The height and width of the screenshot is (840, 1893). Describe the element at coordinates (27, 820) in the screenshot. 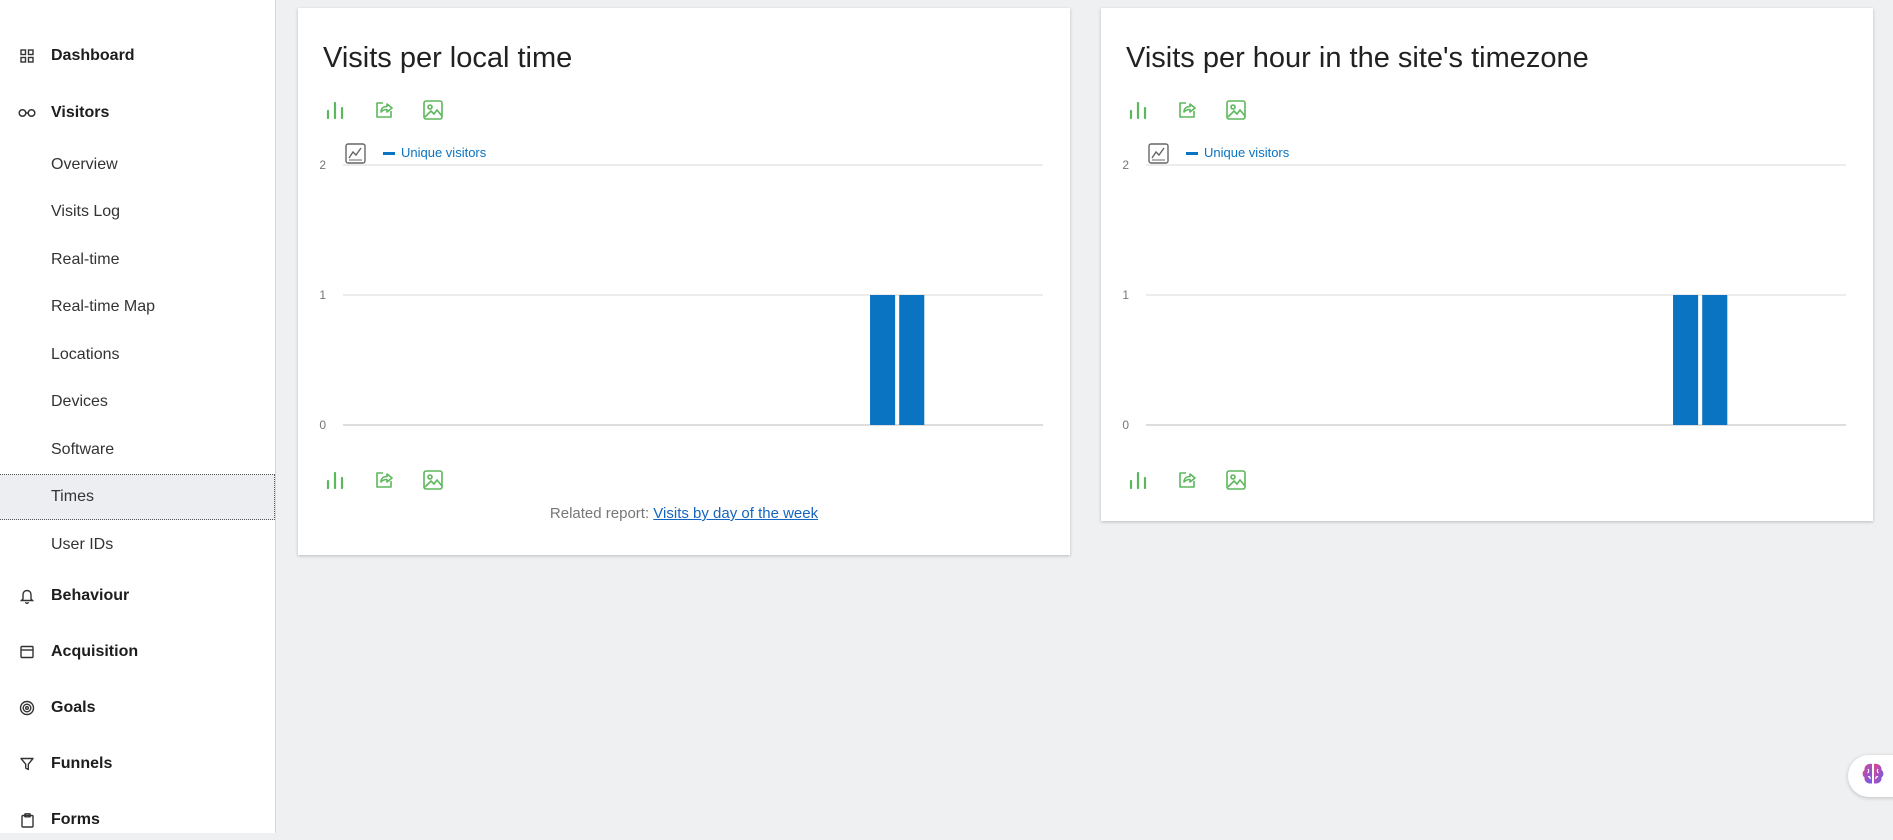

I see `clipboard-icon` at that location.